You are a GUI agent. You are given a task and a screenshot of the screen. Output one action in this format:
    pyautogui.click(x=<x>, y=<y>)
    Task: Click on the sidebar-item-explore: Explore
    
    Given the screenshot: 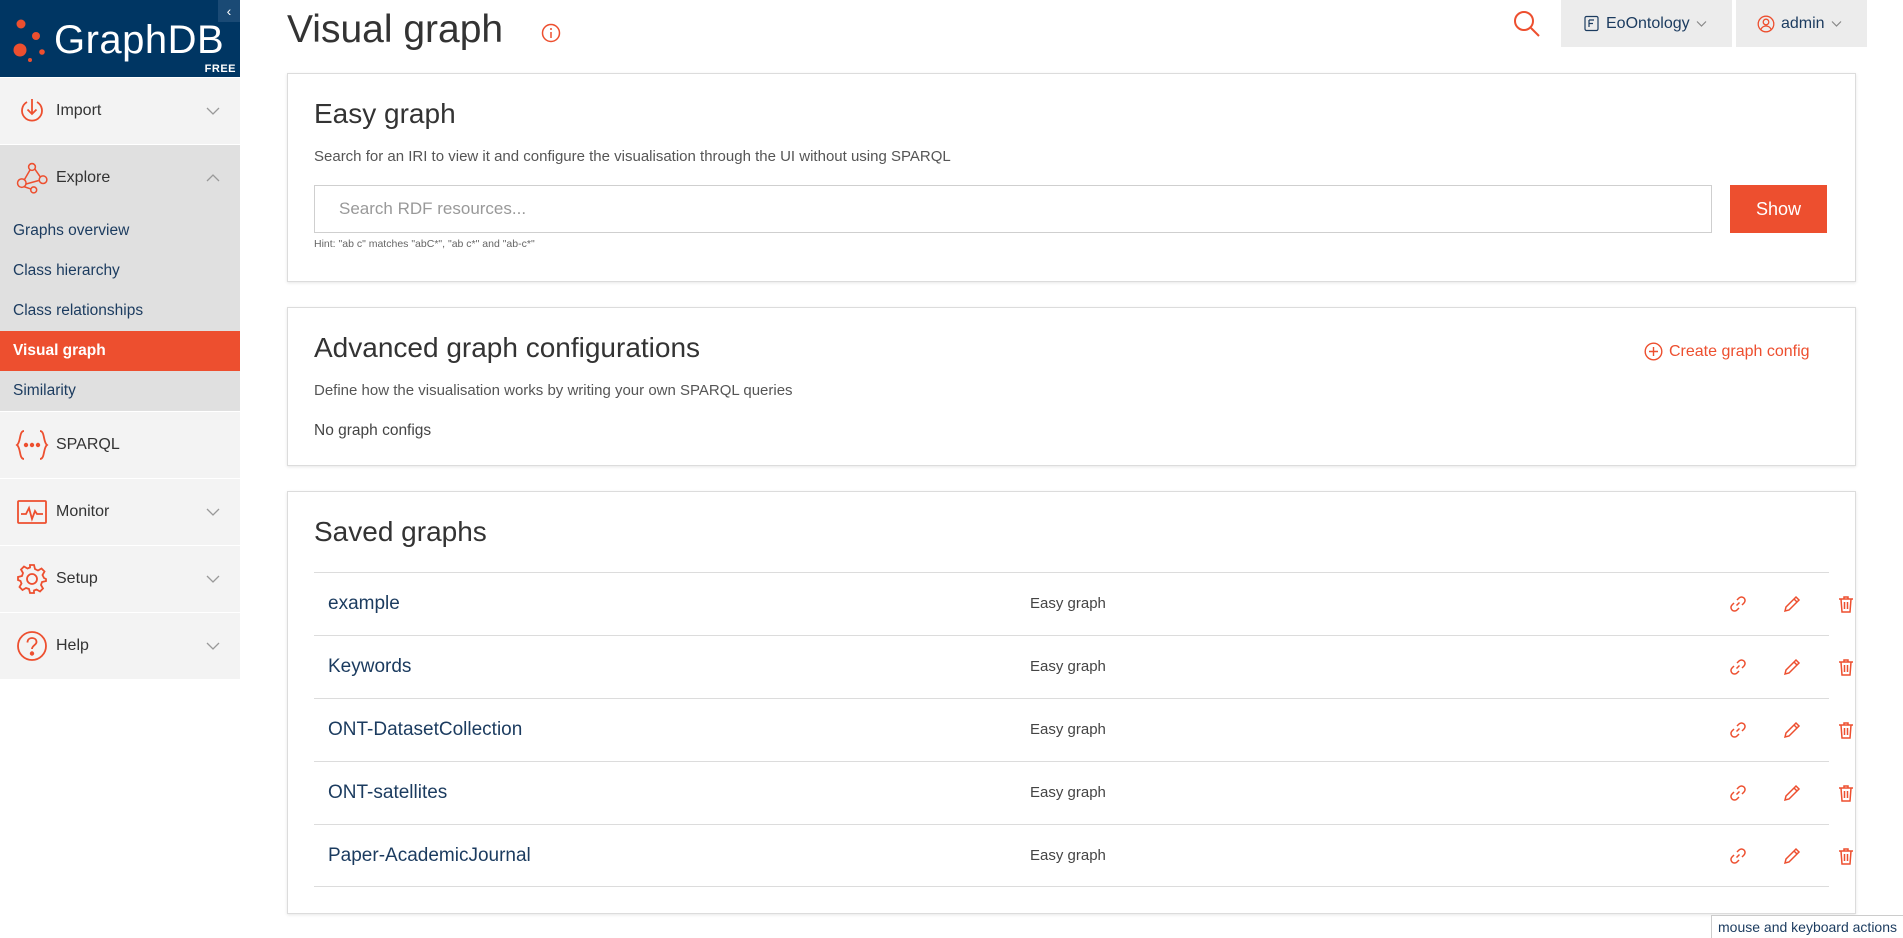 What is the action you would take?
    pyautogui.click(x=120, y=177)
    